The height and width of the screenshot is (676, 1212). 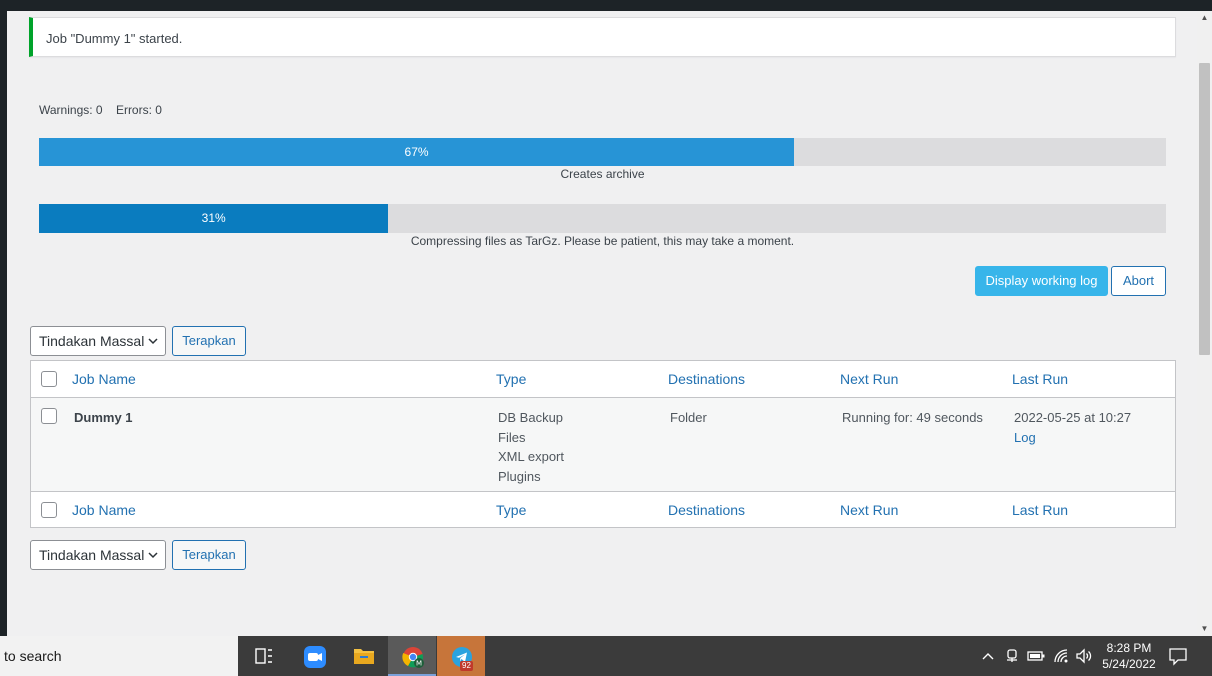 What do you see at coordinates (138, 110) in the screenshot?
I see `errors-count: Errors: 0` at bounding box center [138, 110].